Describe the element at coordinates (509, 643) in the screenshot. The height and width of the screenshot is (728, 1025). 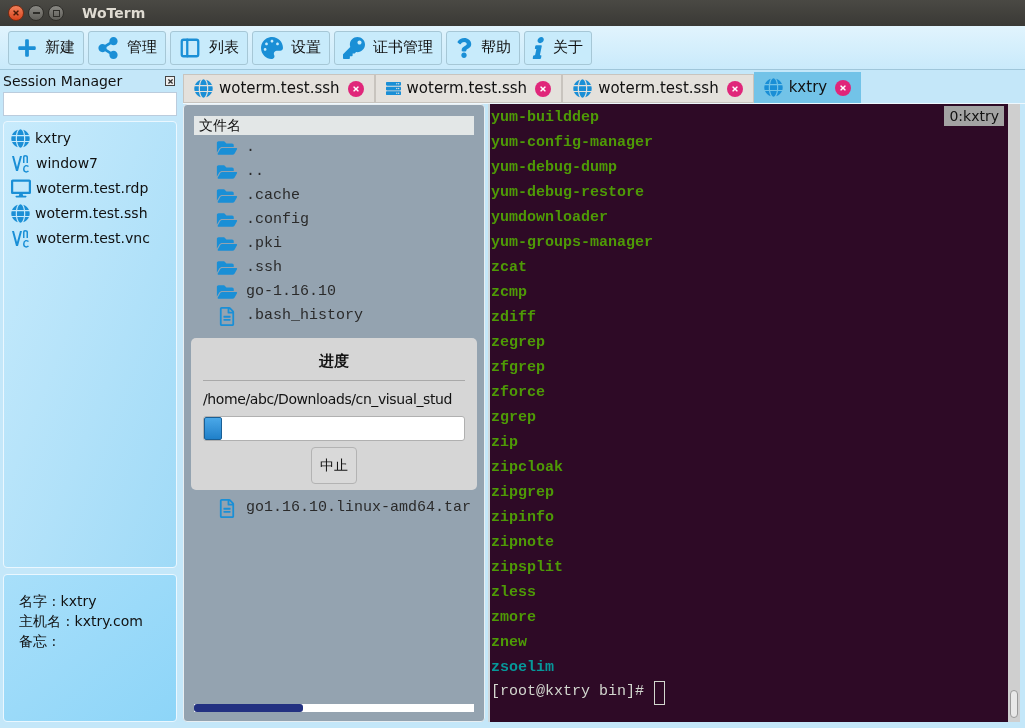
I see `terminal-line: znew` at that location.